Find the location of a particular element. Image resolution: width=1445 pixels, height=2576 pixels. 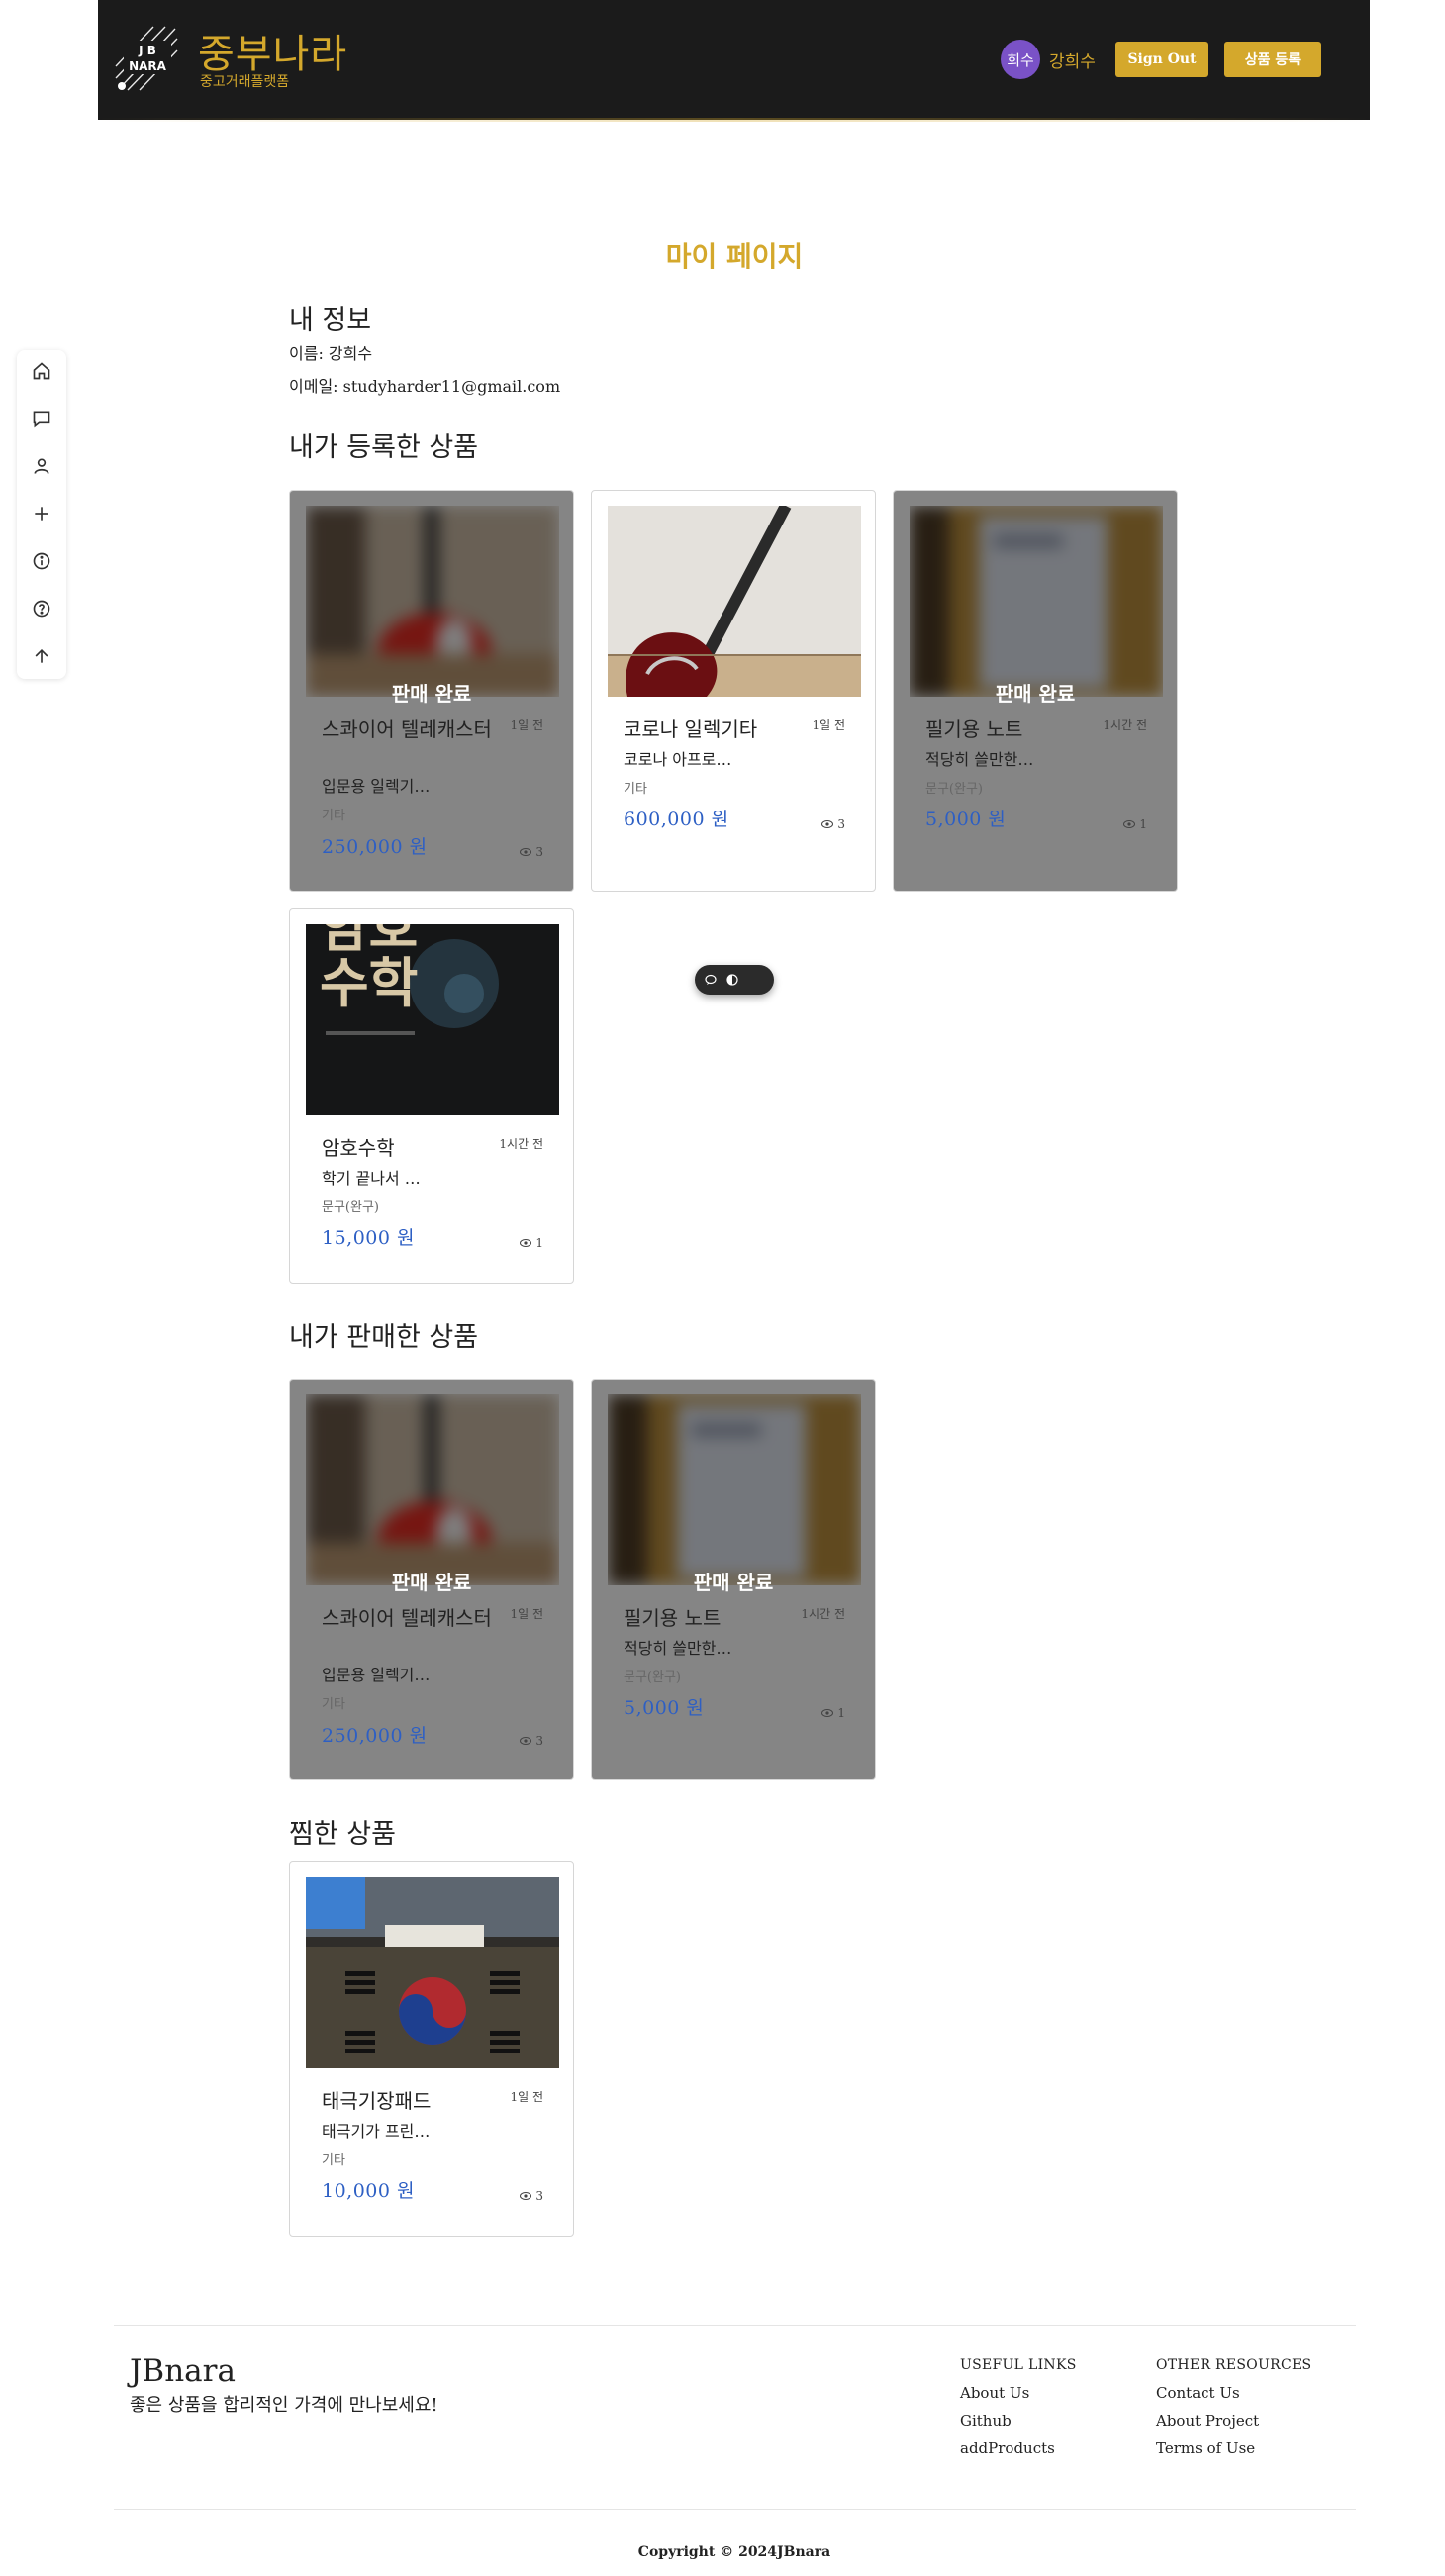

floating-toolbar is located at coordinates (734, 980).